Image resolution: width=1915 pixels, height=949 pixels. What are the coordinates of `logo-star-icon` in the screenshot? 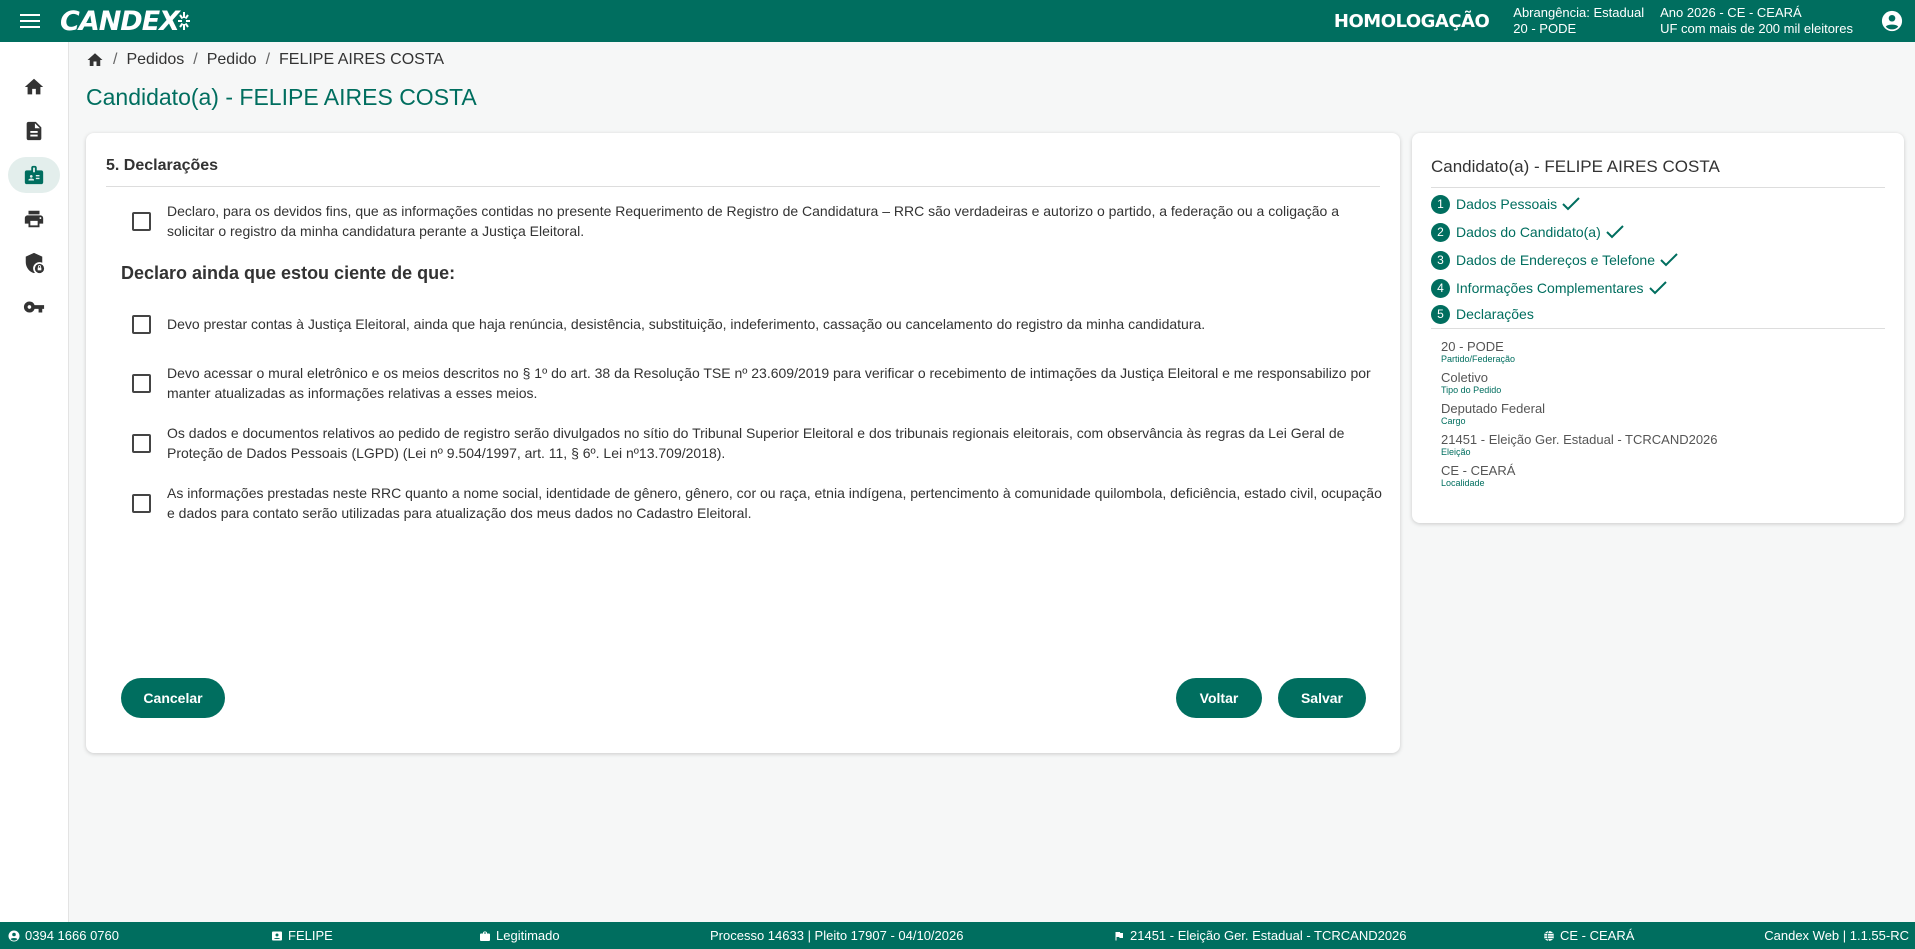 It's located at (183, 21).